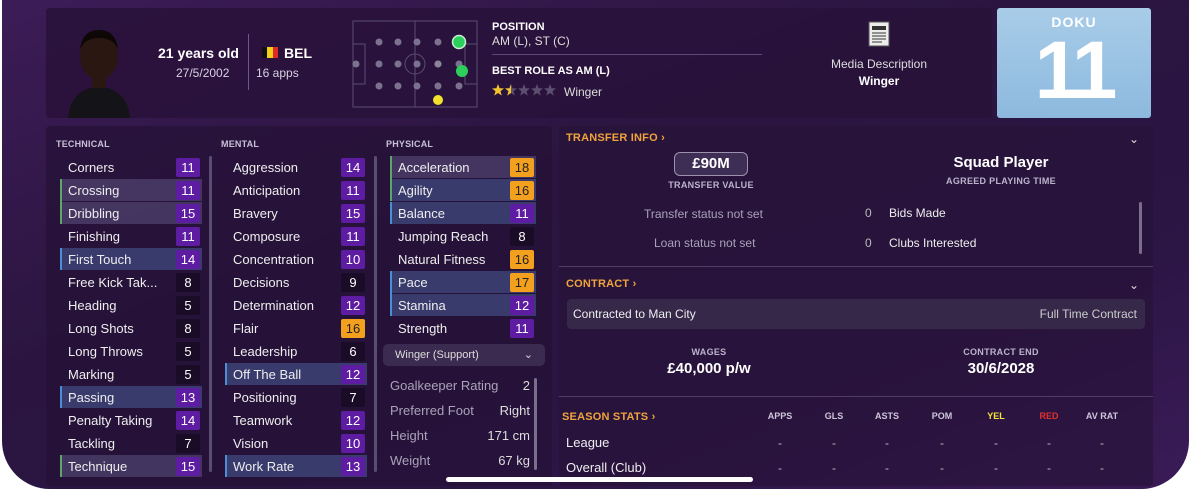 The width and height of the screenshot is (1191, 491). What do you see at coordinates (296, 305) in the screenshot?
I see `attribute-row: Determination 12` at bounding box center [296, 305].